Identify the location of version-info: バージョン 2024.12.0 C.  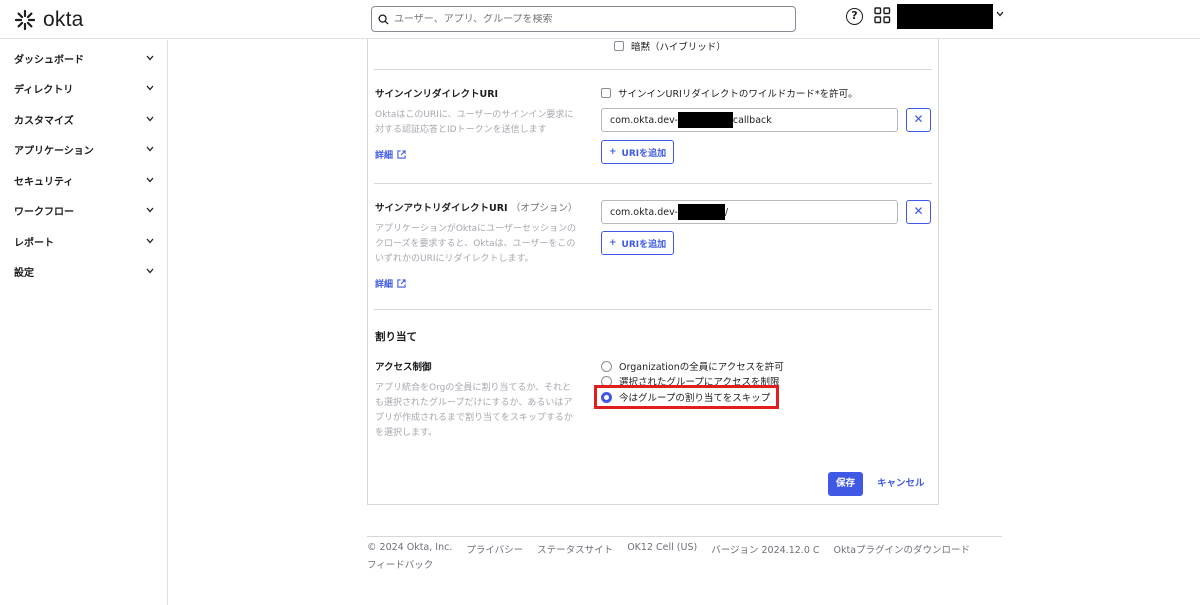
(765, 550).